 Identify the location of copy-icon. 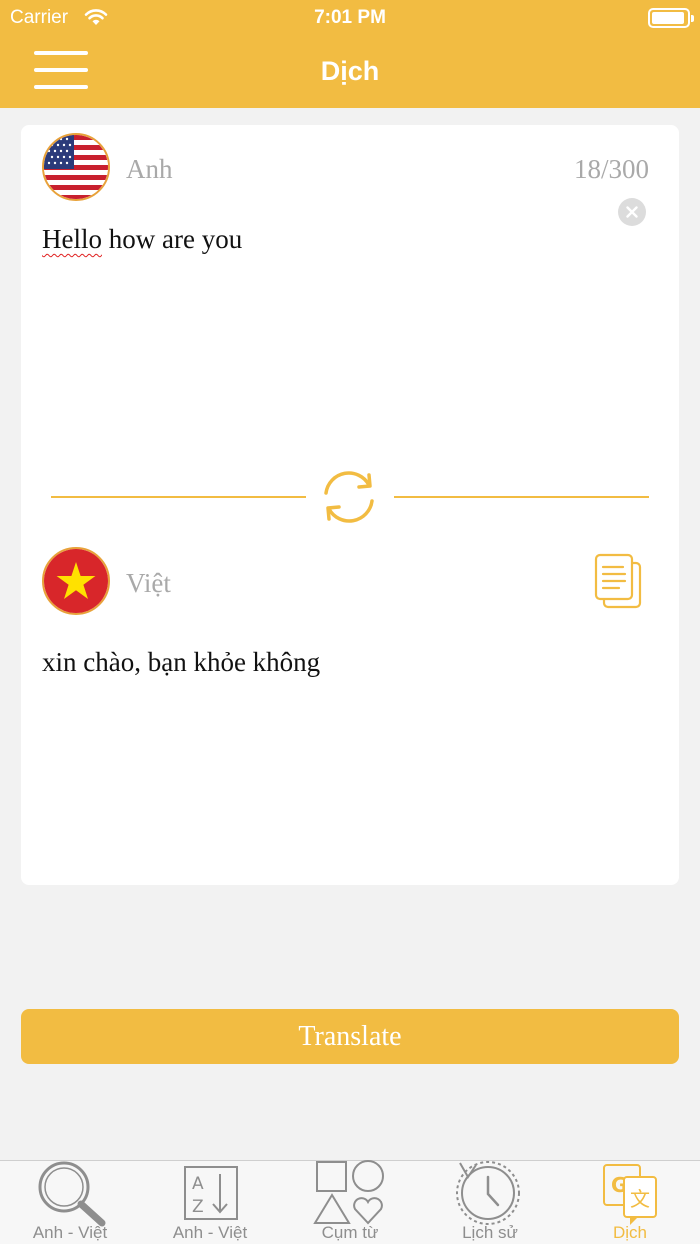
(619, 582).